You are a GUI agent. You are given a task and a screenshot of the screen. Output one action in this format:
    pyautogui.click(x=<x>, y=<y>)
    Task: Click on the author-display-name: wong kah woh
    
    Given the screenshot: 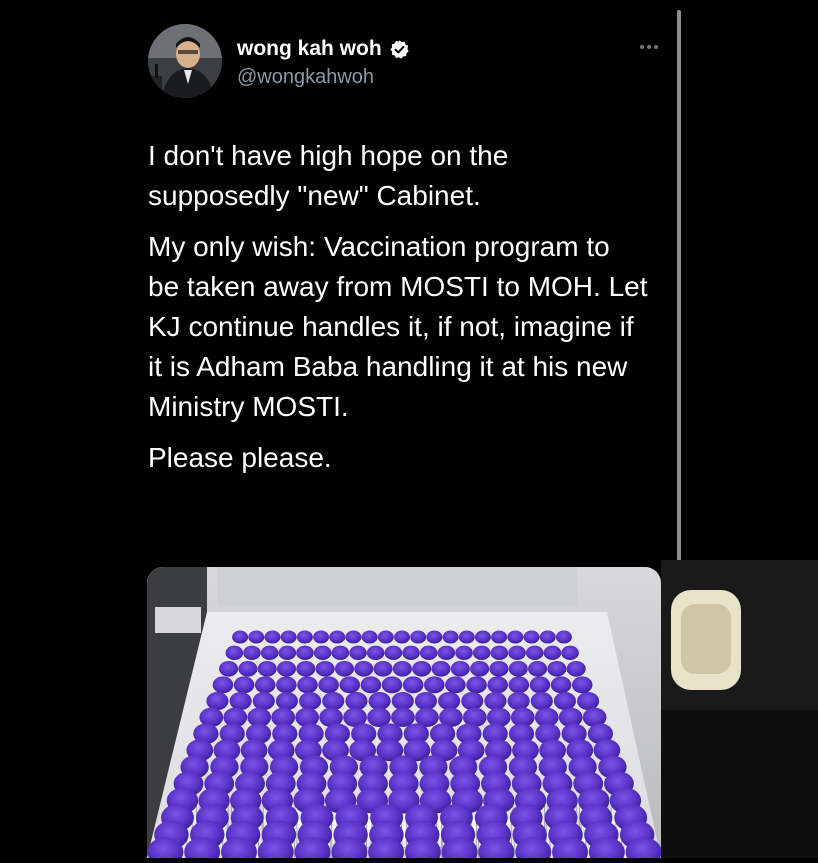 What is the action you would take?
    pyautogui.click(x=309, y=49)
    